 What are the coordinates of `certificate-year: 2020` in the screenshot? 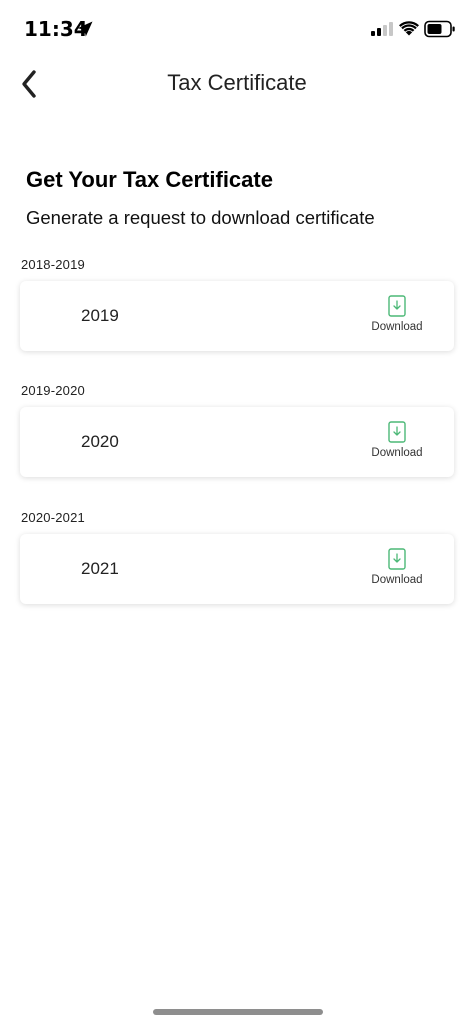 It's located at (100, 441).